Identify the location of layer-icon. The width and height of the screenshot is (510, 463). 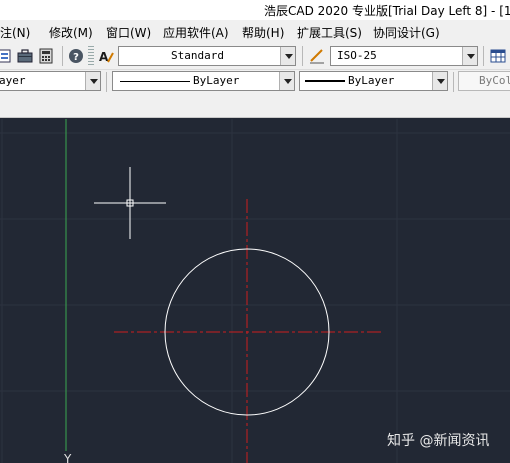
(7, 56).